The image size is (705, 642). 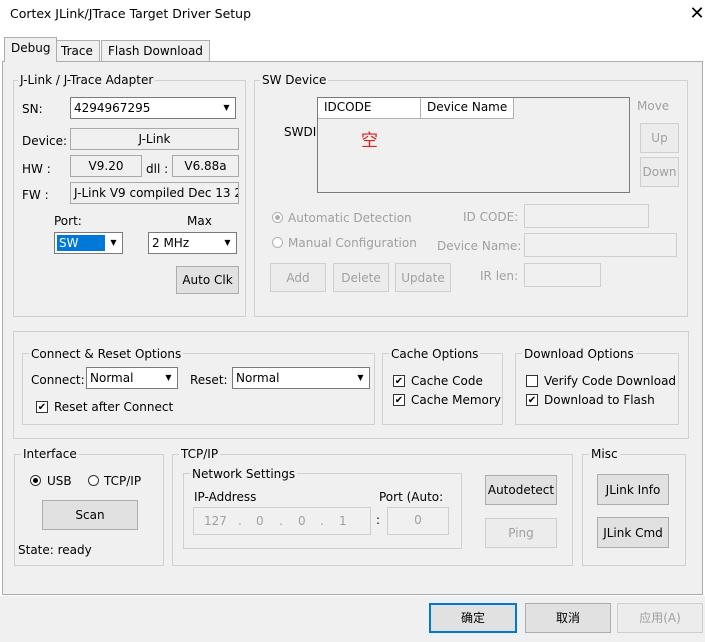 What do you see at coordinates (171, 243) in the screenshot?
I see `max-value: 2 MHz` at bounding box center [171, 243].